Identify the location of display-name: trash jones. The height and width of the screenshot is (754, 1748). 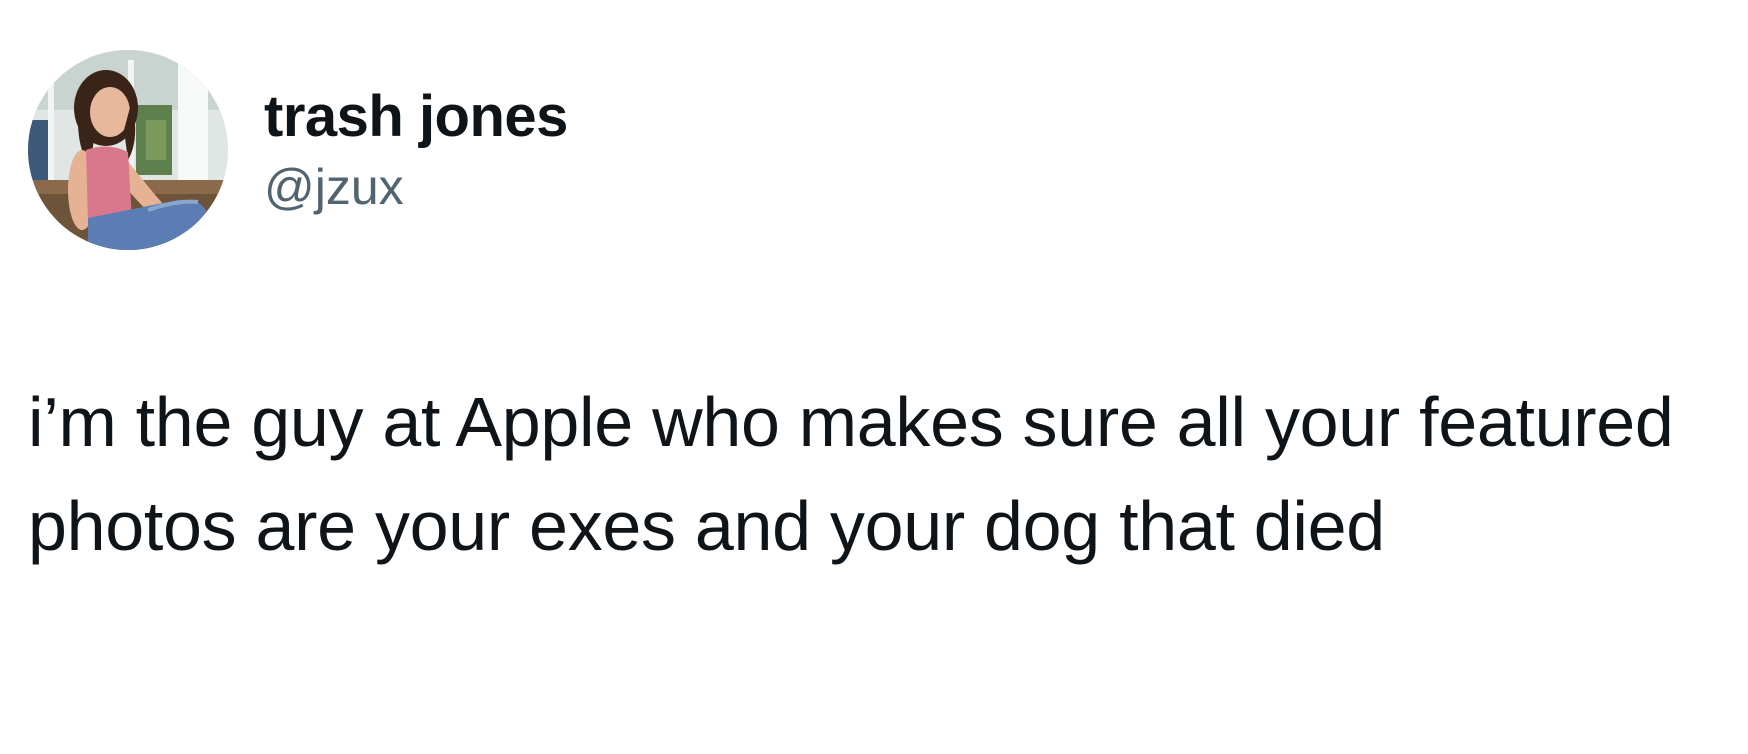
(416, 117).